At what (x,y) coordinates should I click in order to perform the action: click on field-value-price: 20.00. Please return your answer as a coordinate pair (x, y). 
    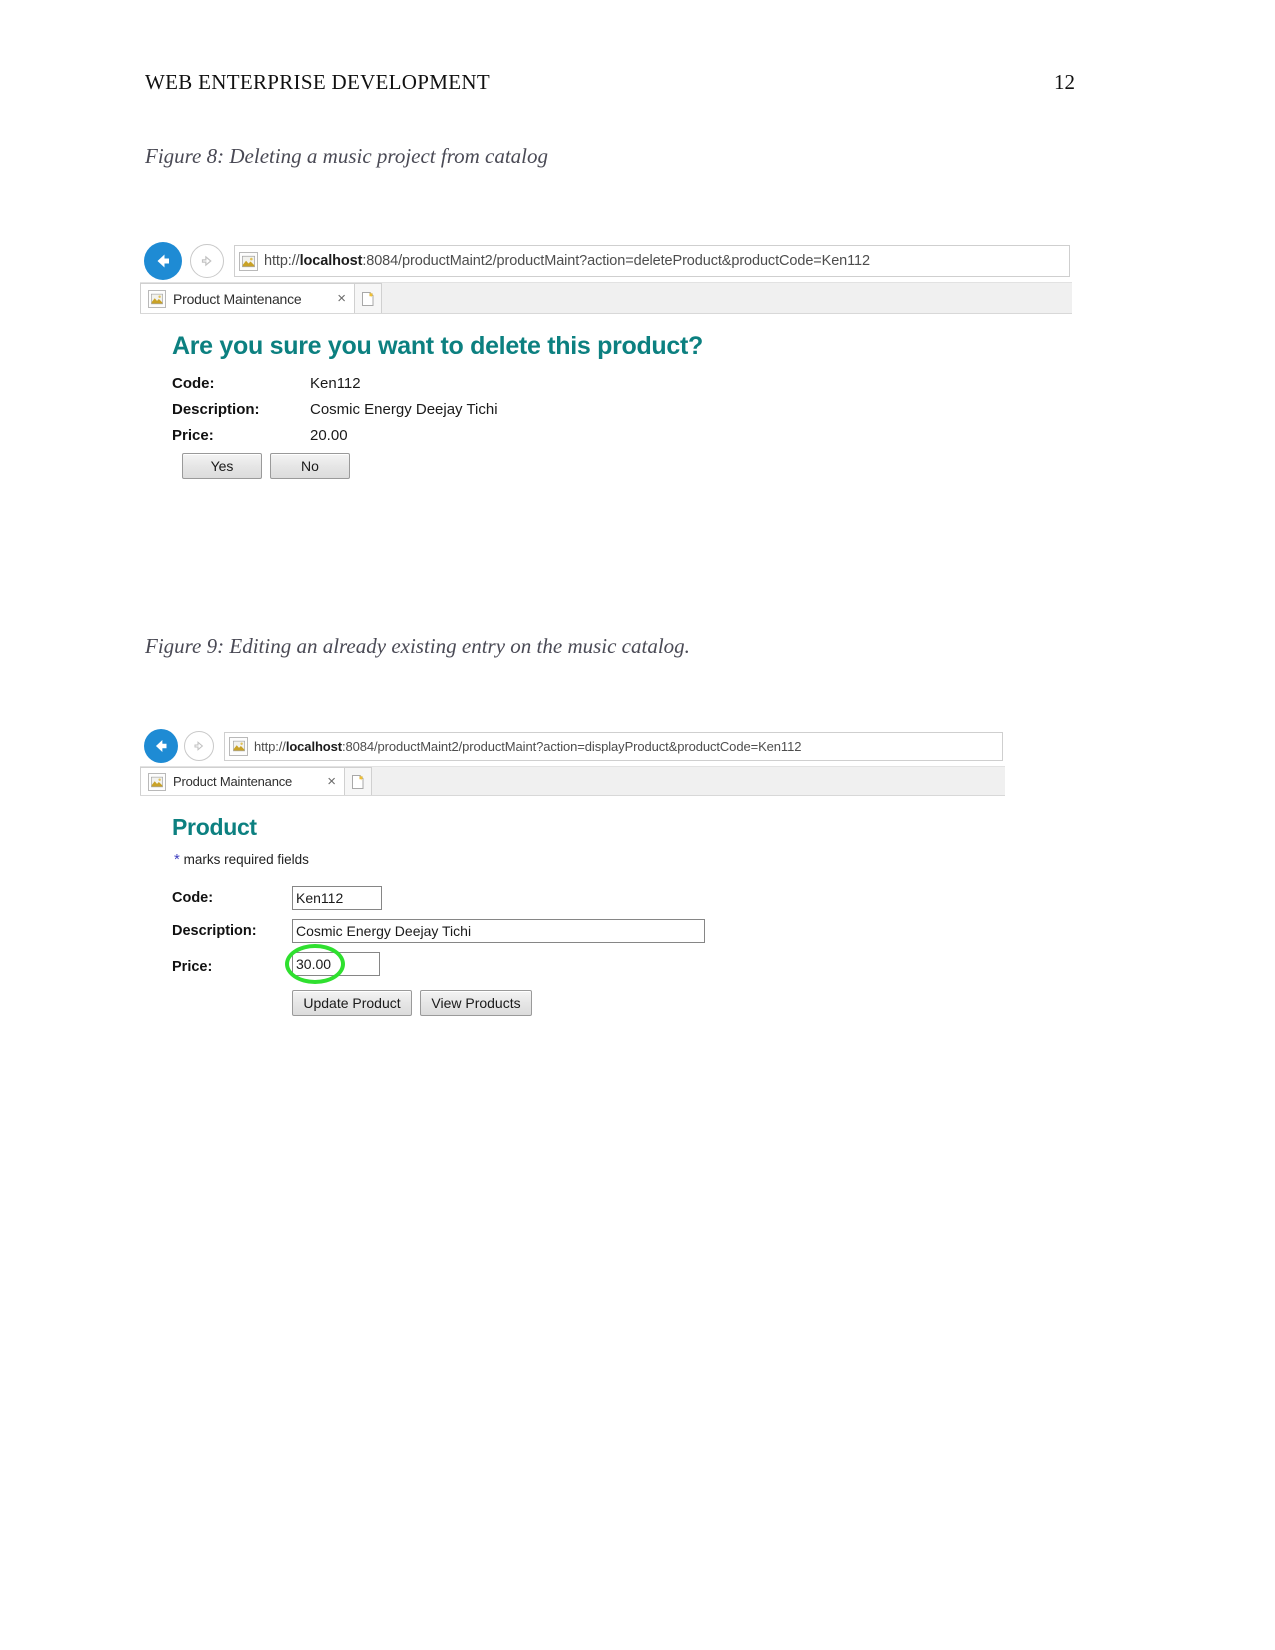
    Looking at the image, I should click on (329, 435).